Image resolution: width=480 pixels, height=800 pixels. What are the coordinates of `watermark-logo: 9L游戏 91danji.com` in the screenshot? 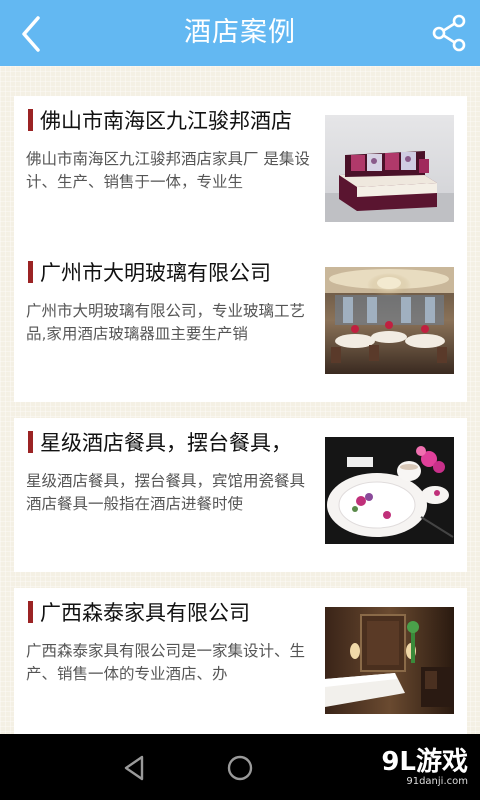 It's located at (424, 768).